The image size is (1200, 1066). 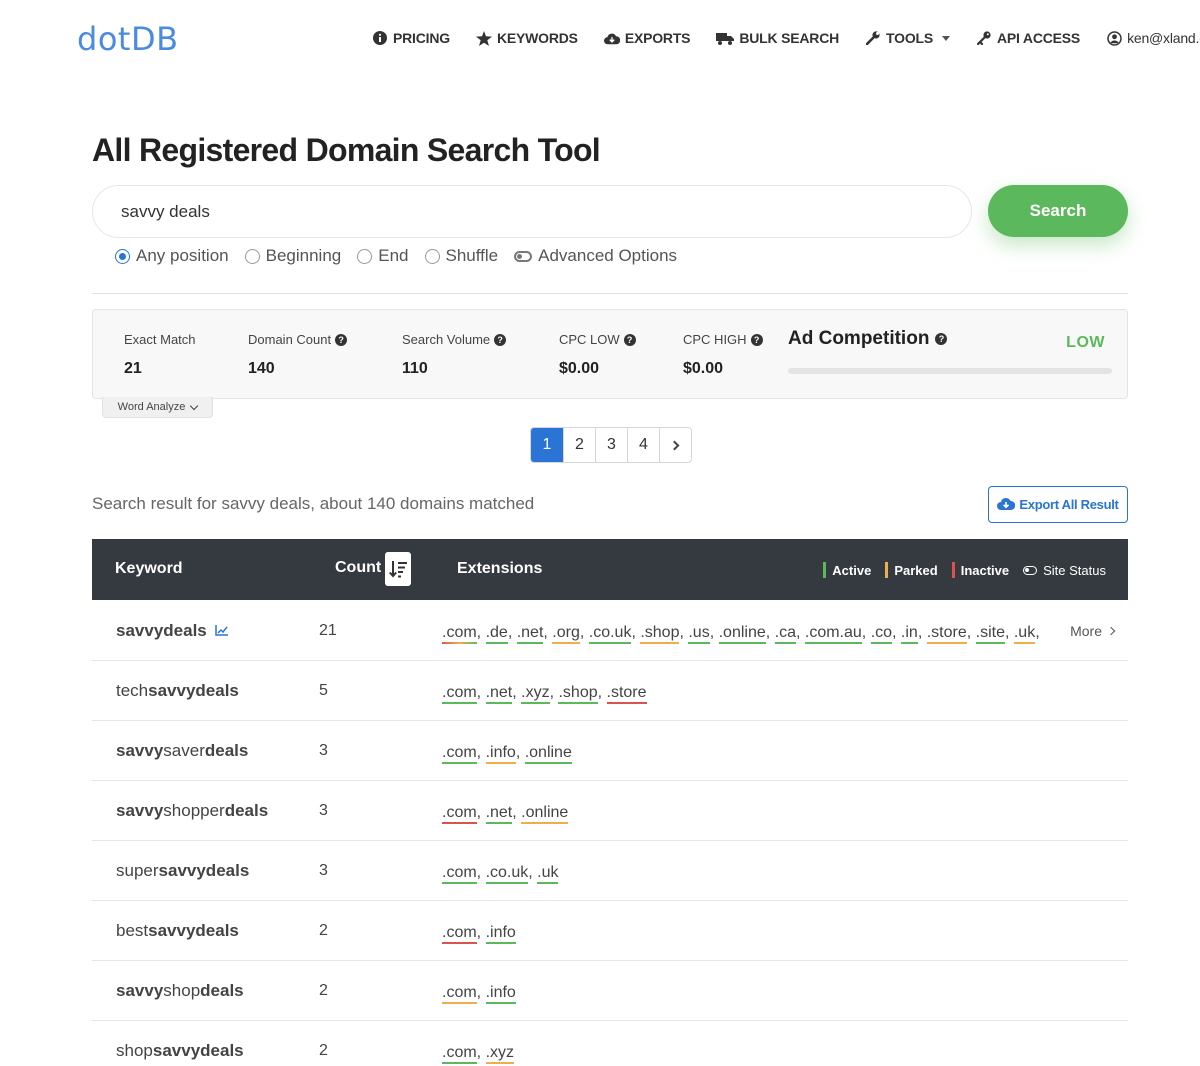 What do you see at coordinates (1058, 211) in the screenshot?
I see `search-button: Search` at bounding box center [1058, 211].